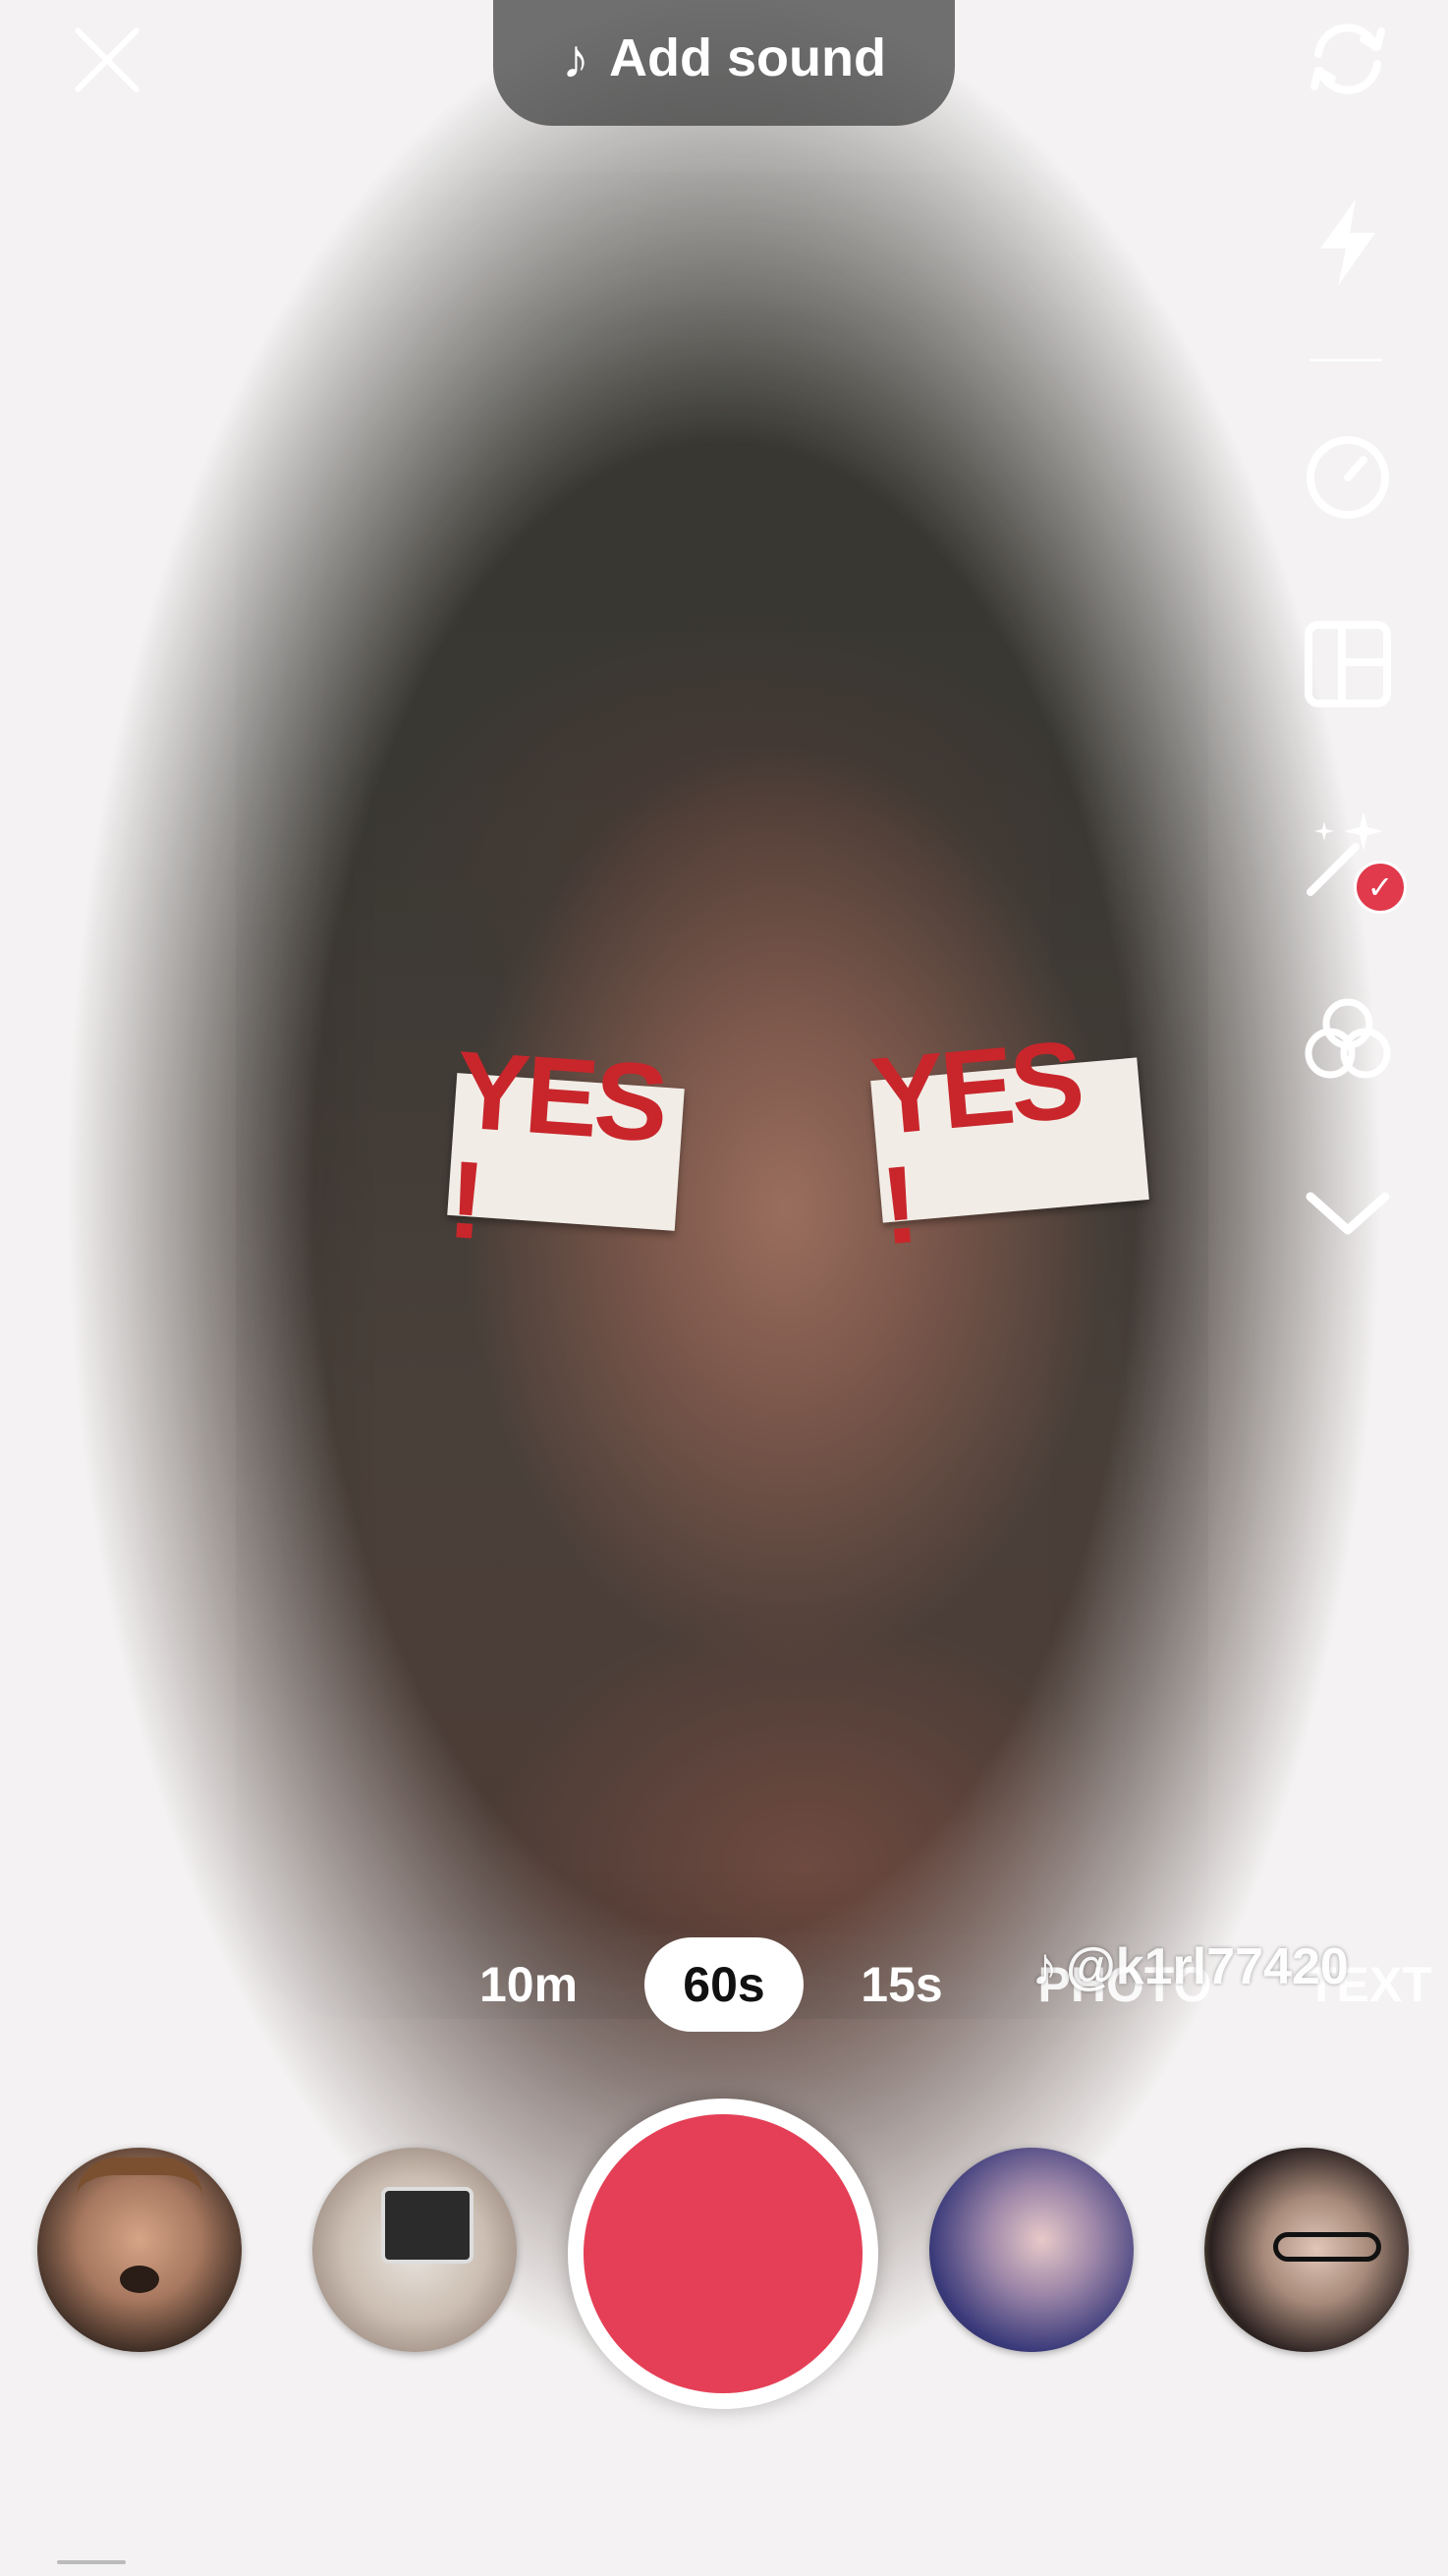 The width and height of the screenshot is (1448, 2576). What do you see at coordinates (1348, 1210) in the screenshot?
I see `chevron-down-icon` at bounding box center [1348, 1210].